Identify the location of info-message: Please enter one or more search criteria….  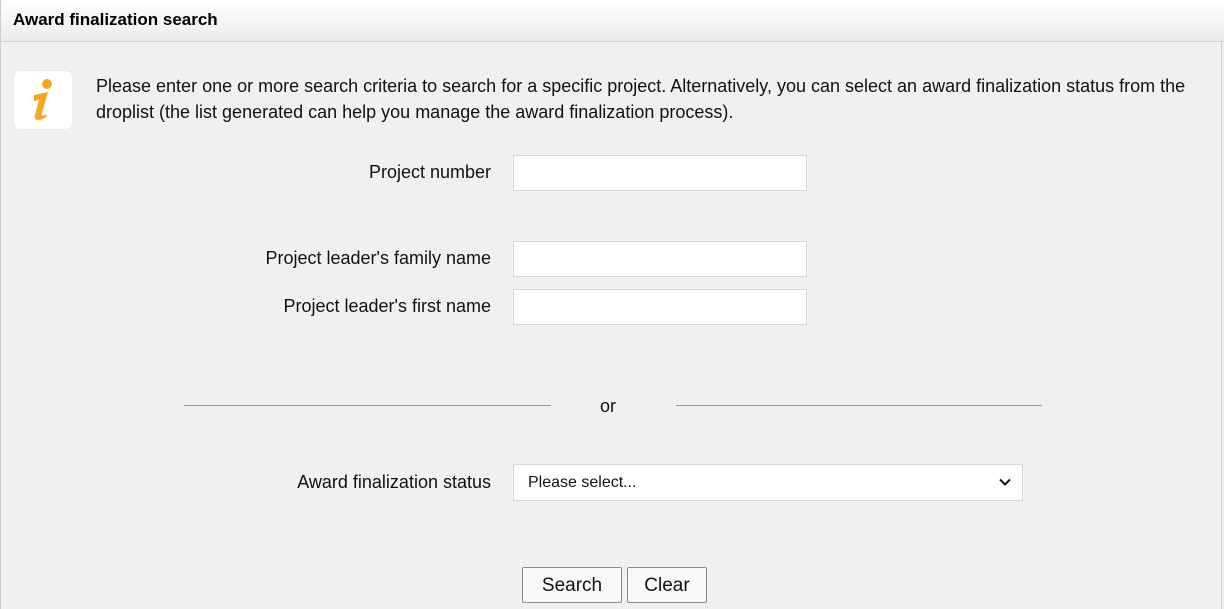
(641, 99).